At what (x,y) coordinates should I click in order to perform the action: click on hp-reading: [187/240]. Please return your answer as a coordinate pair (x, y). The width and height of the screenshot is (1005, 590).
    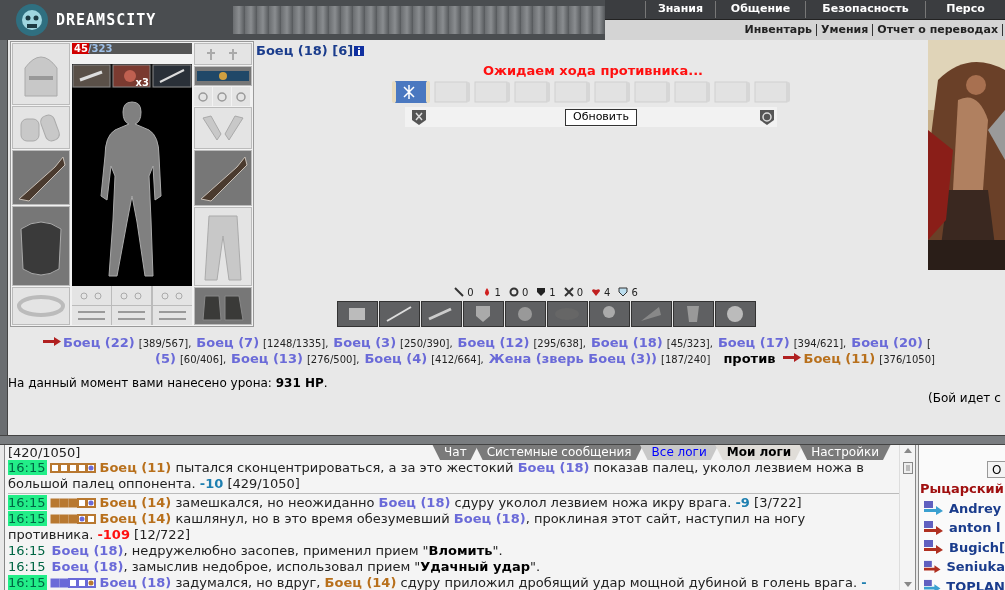
    Looking at the image, I should click on (686, 360).